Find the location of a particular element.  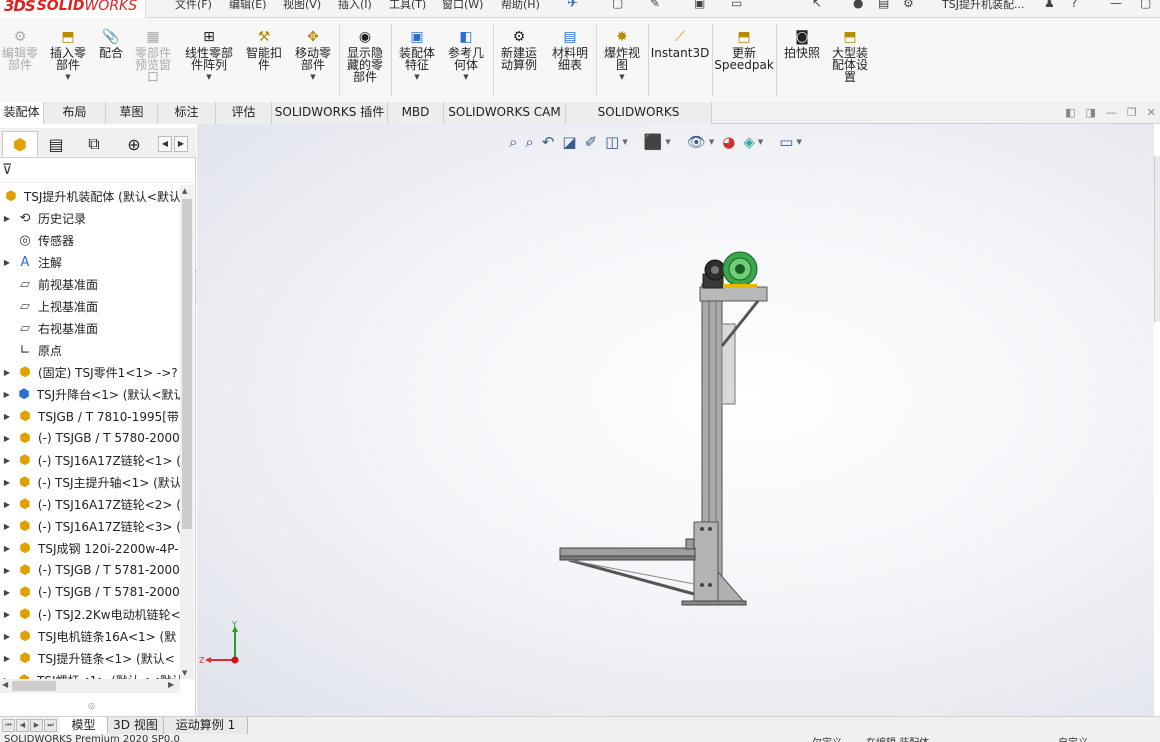

tree-node: ▶ ⬢ TSJ提升链条<1> (默认< is located at coordinates (90, 658).